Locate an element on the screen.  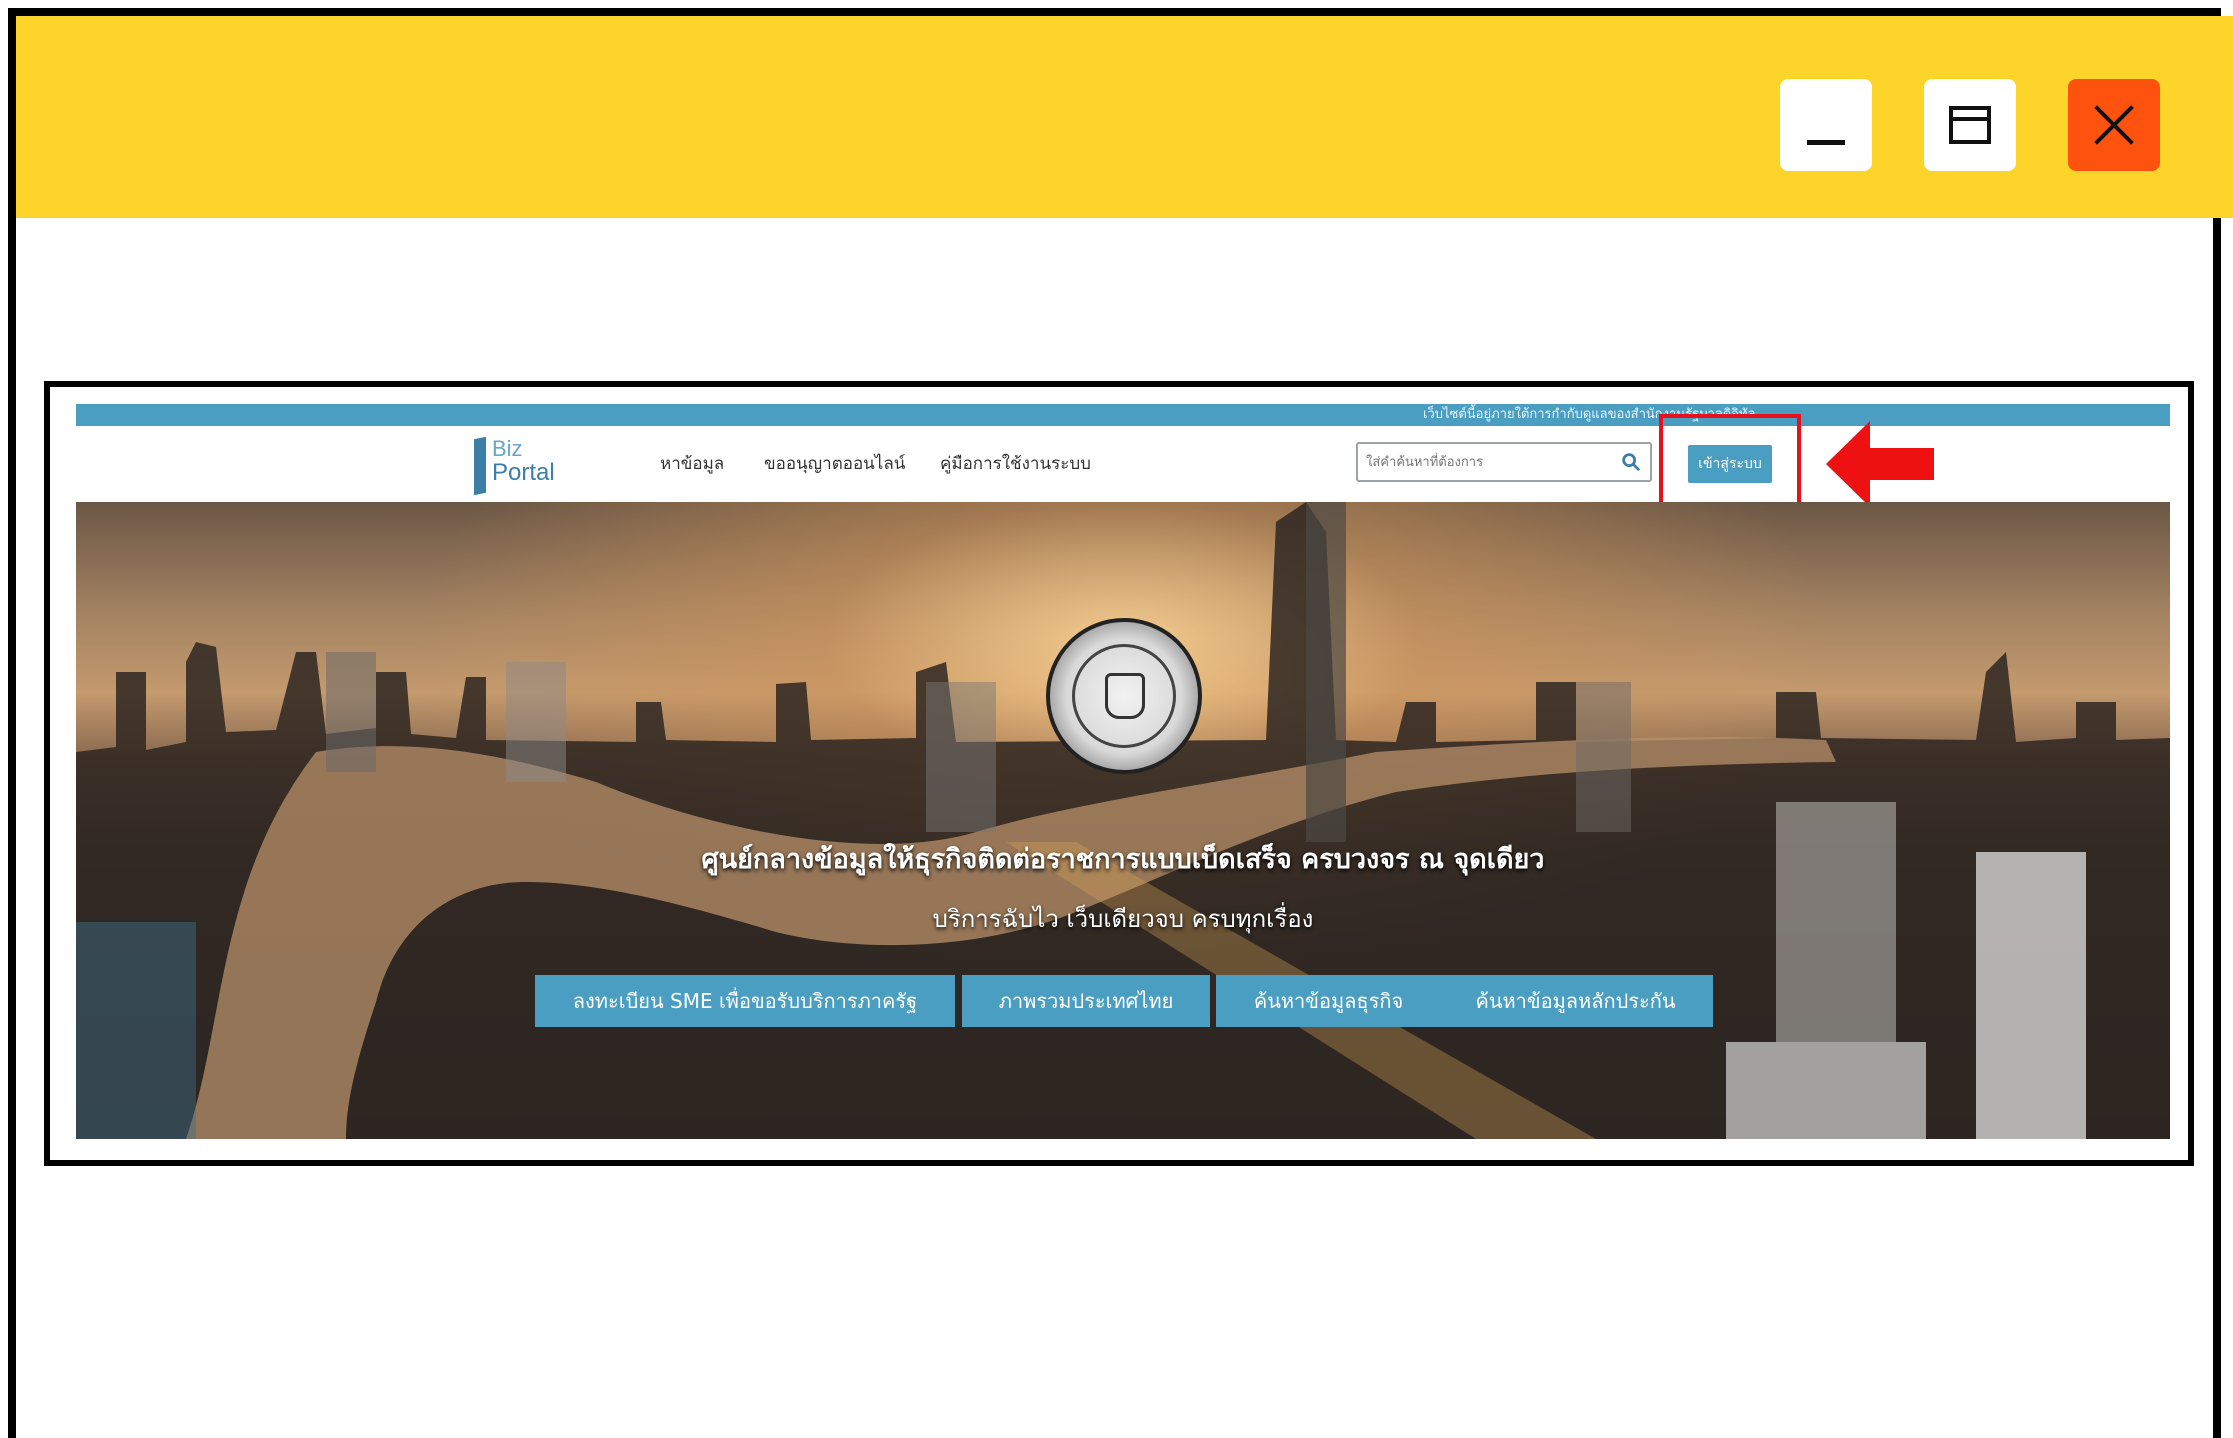
bizportal-logo: Biz Portal is located at coordinates (529, 465).